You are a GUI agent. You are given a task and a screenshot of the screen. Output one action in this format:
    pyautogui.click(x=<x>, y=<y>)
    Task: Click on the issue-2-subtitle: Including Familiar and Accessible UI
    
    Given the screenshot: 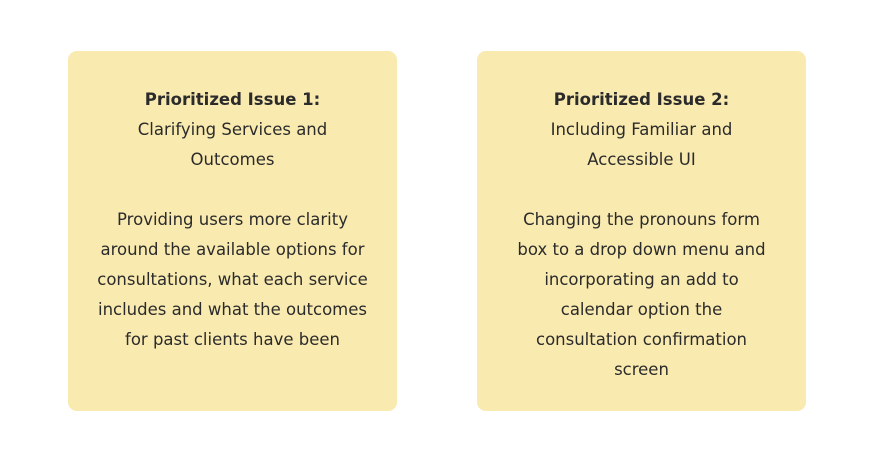 What is the action you would take?
    pyautogui.click(x=641, y=144)
    